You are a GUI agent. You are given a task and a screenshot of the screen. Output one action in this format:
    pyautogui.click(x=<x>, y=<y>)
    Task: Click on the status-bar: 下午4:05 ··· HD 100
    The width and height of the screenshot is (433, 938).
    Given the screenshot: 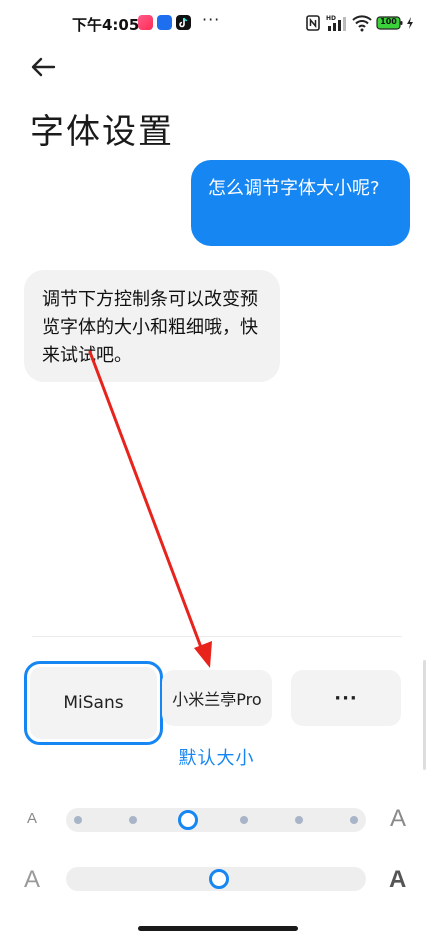 What is the action you would take?
    pyautogui.click(x=216, y=23)
    